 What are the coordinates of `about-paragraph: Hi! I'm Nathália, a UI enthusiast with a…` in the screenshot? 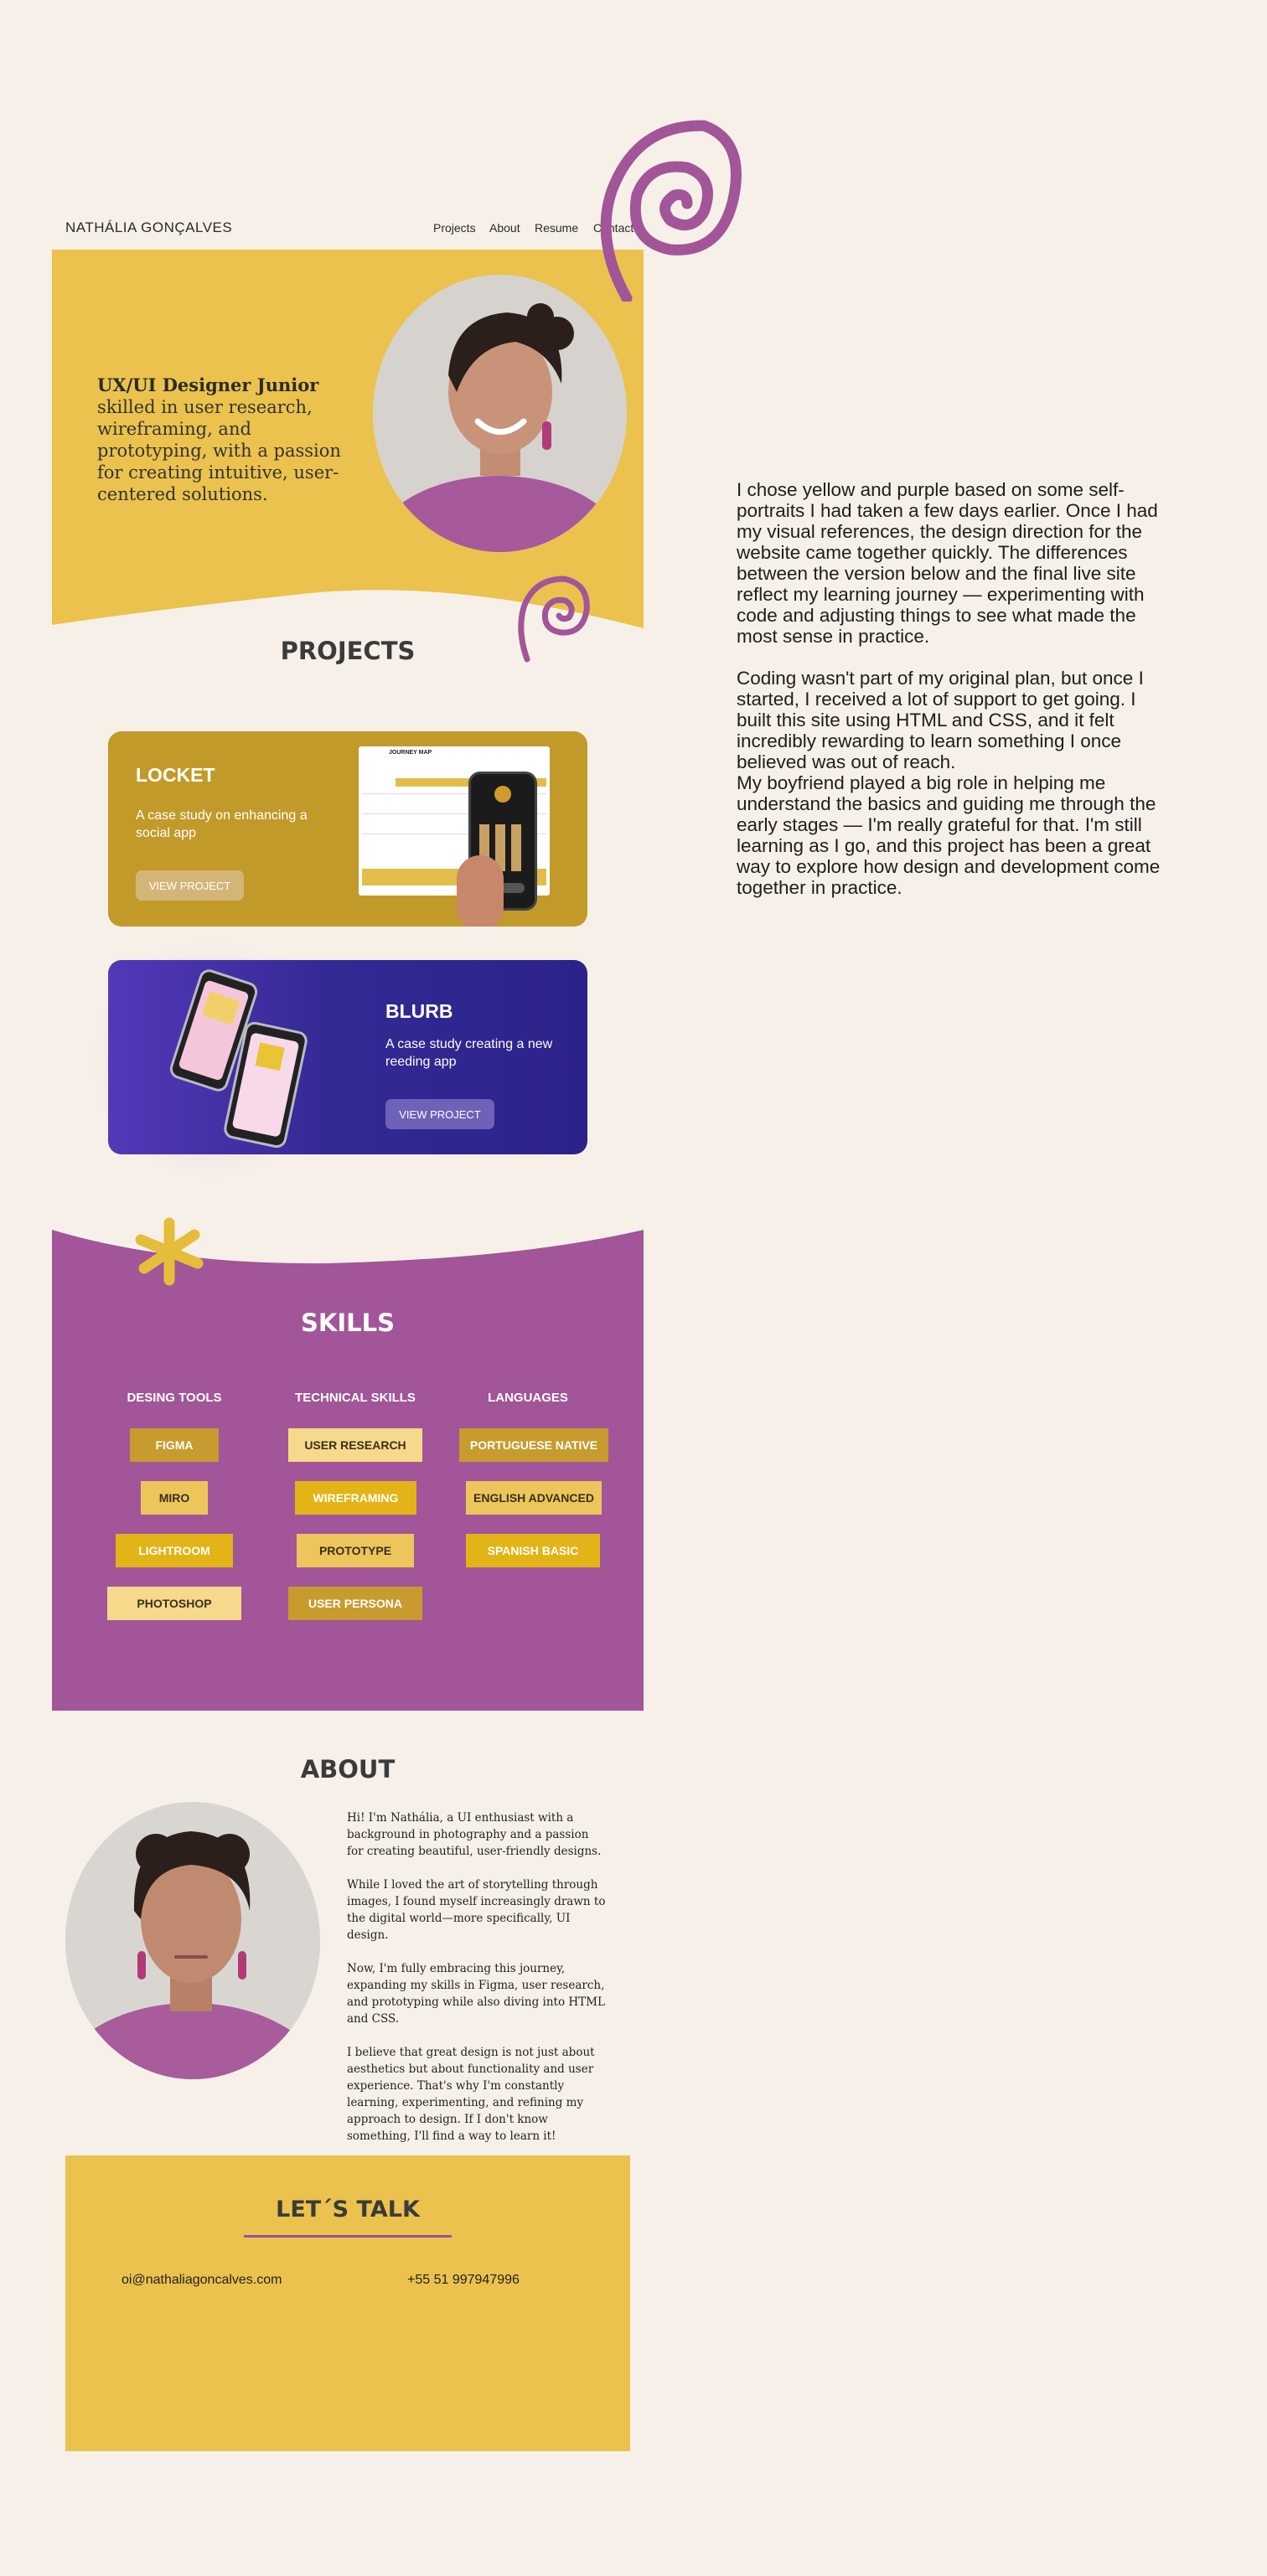 It's located at (475, 1834).